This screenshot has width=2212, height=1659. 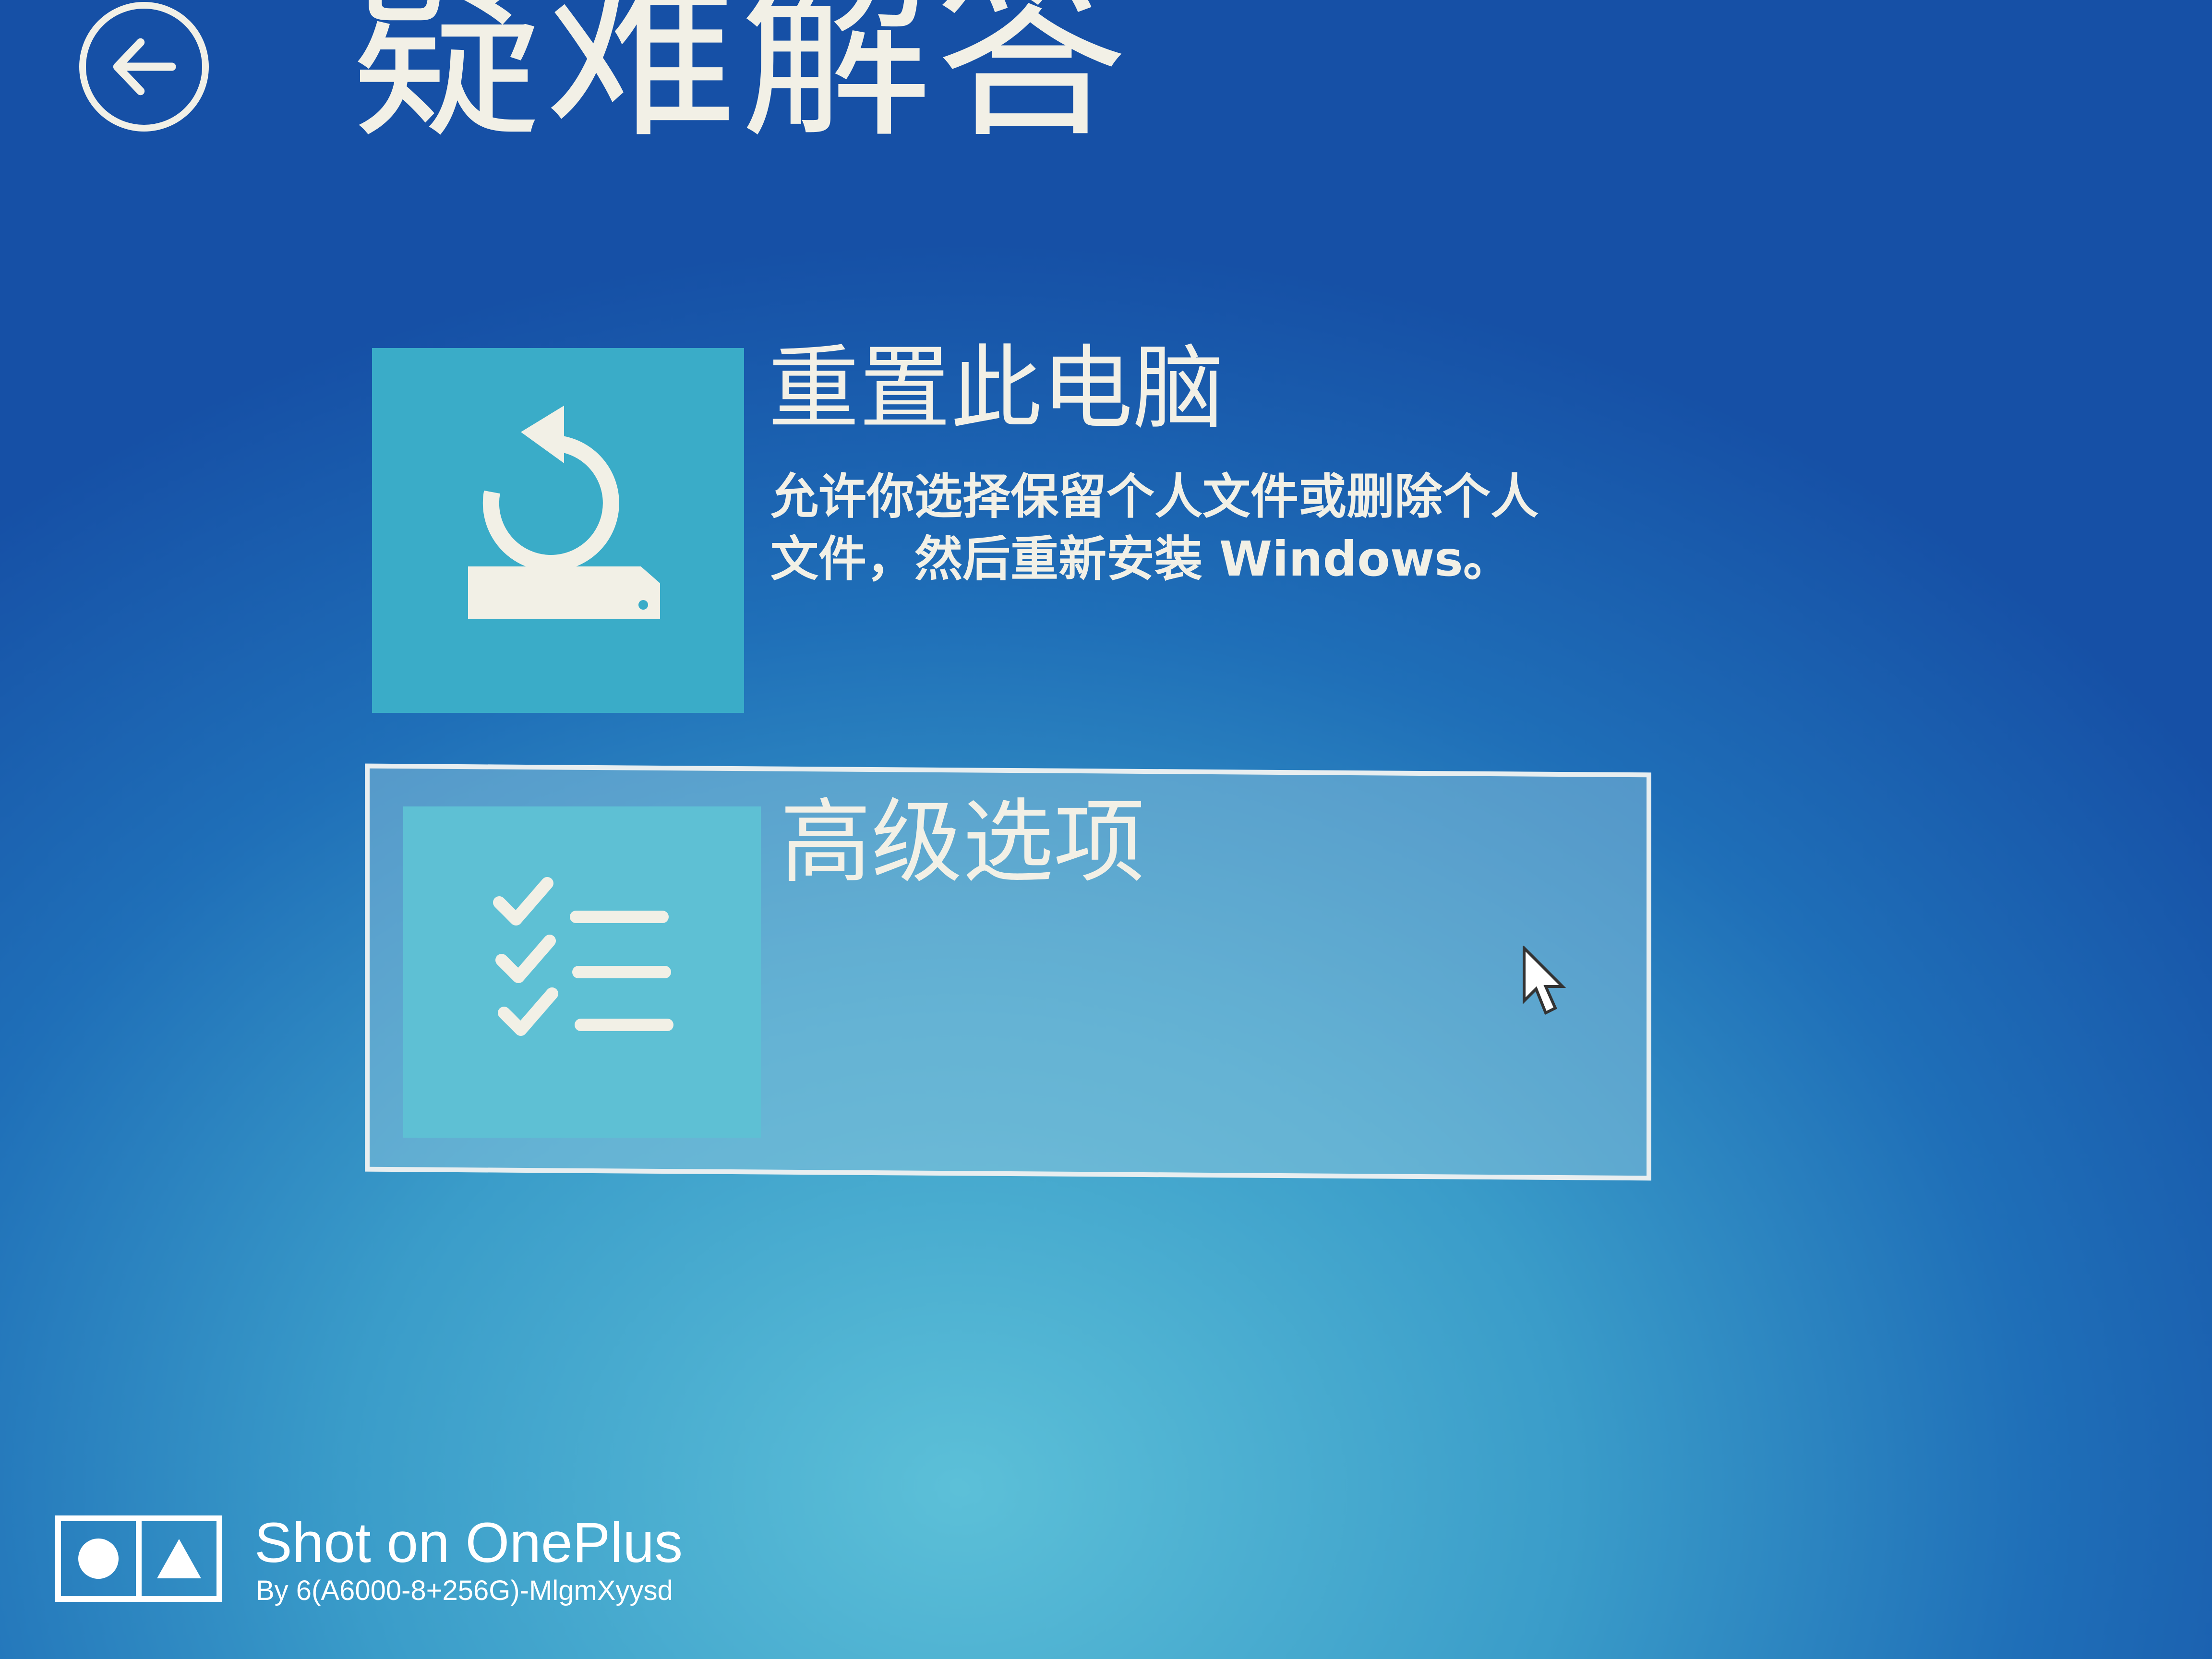 I want to click on checklist-icon, so click(x=583, y=956).